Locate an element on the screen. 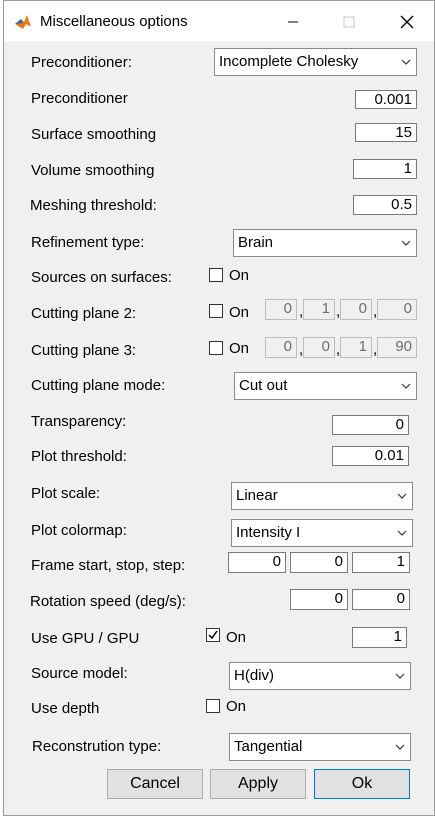 The image size is (435, 816). refinement-type-label: Refinement type: is located at coordinates (88, 242).